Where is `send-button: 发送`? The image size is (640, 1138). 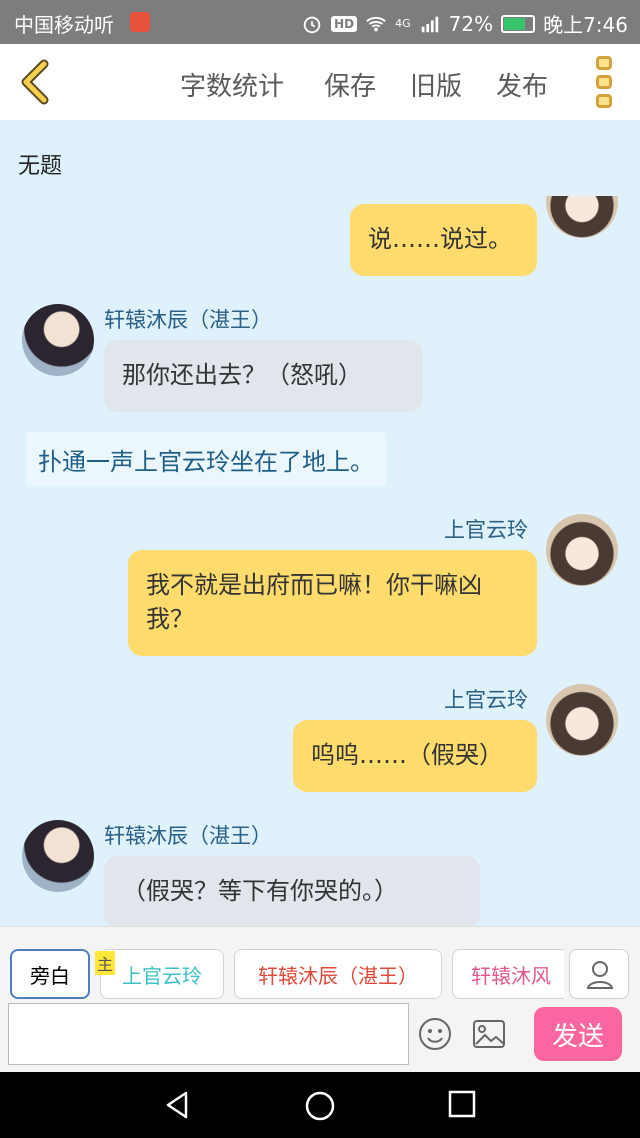
send-button: 发送 is located at coordinates (578, 1034).